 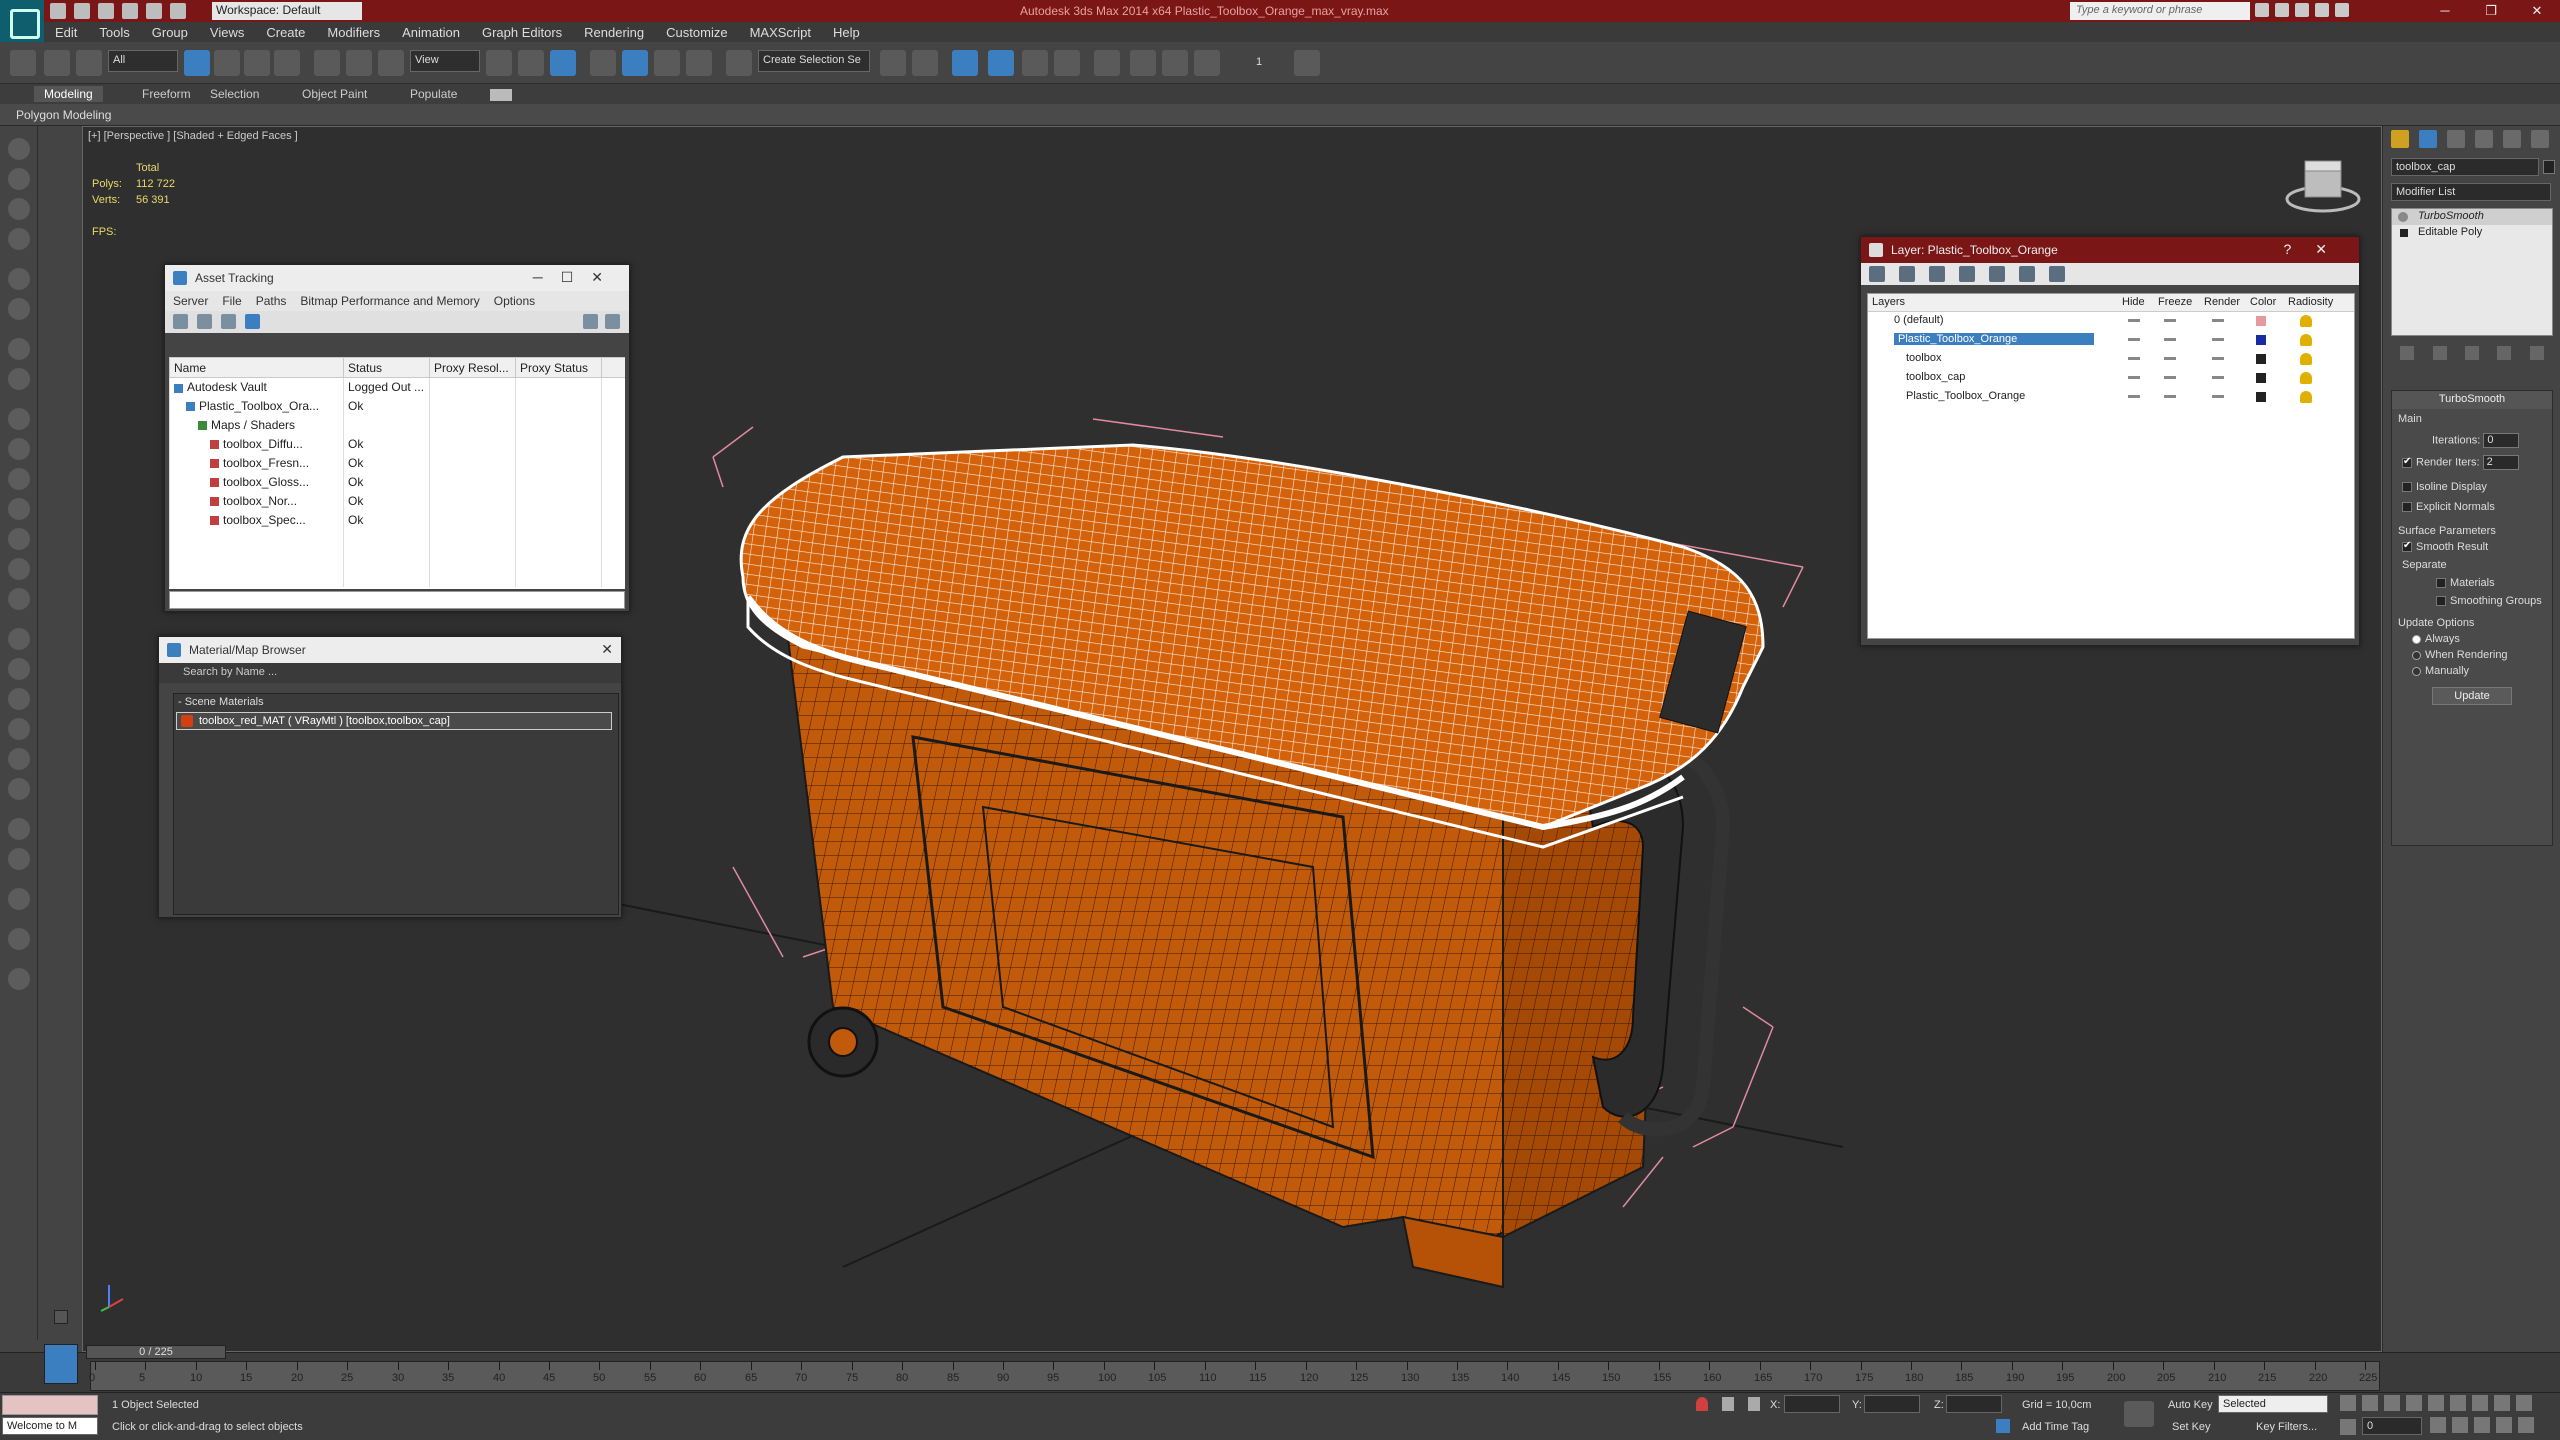 What do you see at coordinates (2465, 167) in the screenshot?
I see `object-name-field: toolbox_cap` at bounding box center [2465, 167].